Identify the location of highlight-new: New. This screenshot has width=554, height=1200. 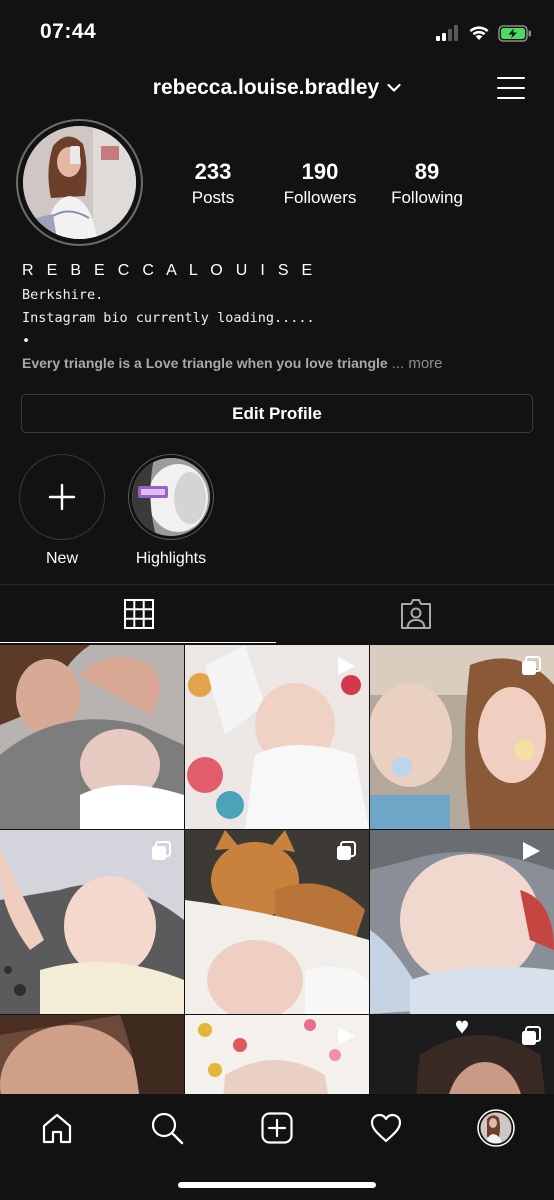
(62, 511).